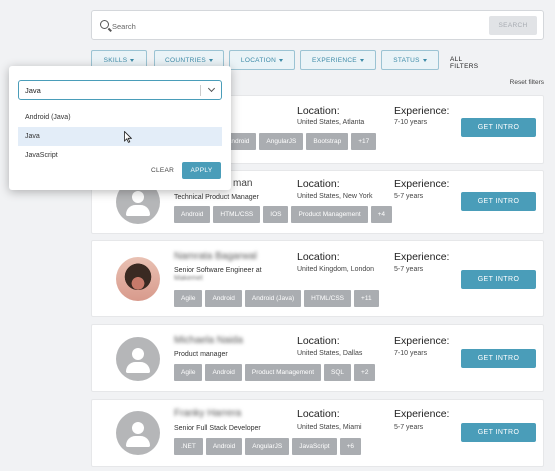 The image size is (555, 471). What do you see at coordinates (297, 26) in the screenshot?
I see `search-input` at bounding box center [297, 26].